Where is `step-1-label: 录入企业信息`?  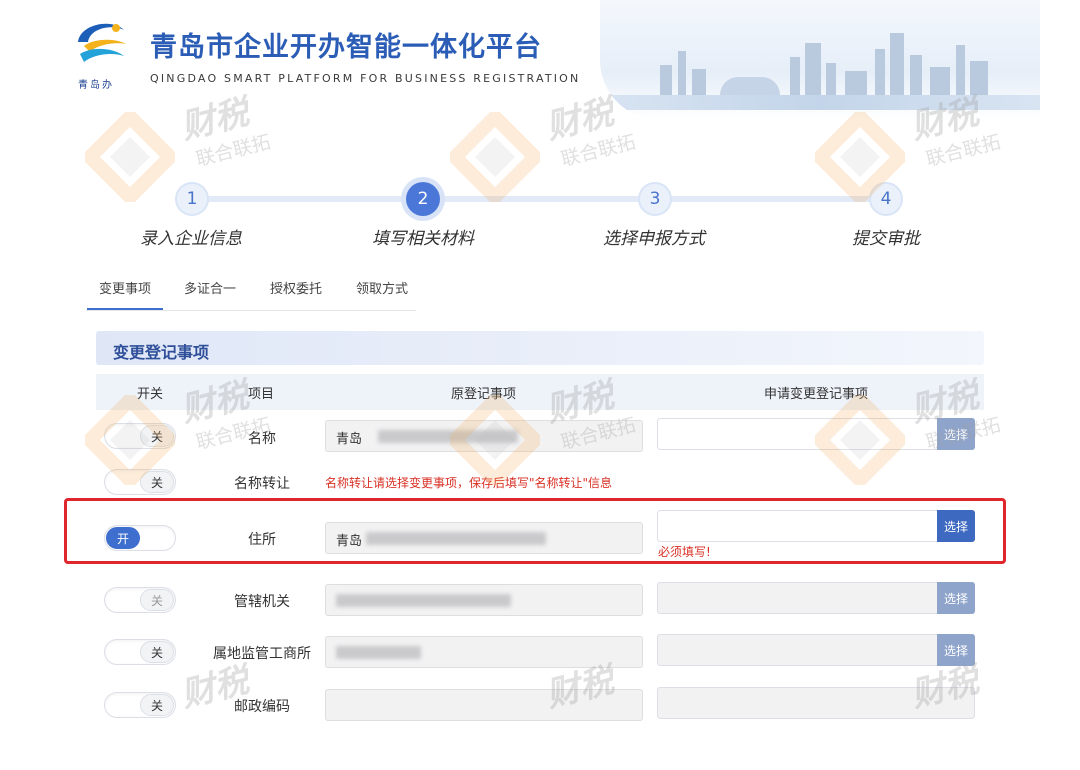 step-1-label: 录入企业信息 is located at coordinates (191, 239).